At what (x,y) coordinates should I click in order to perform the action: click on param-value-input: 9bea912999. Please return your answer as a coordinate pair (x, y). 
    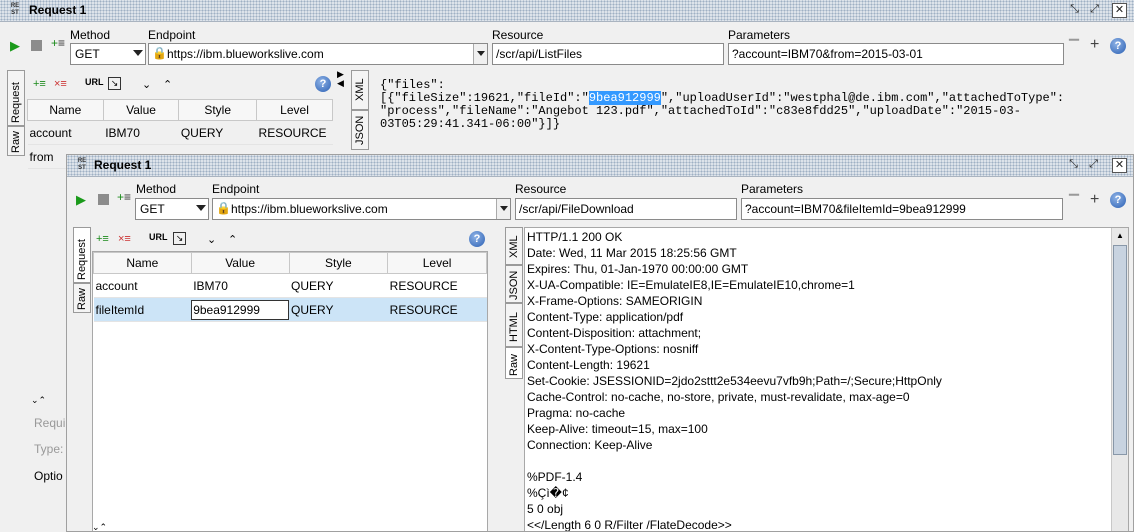
    Looking at the image, I should click on (240, 309).